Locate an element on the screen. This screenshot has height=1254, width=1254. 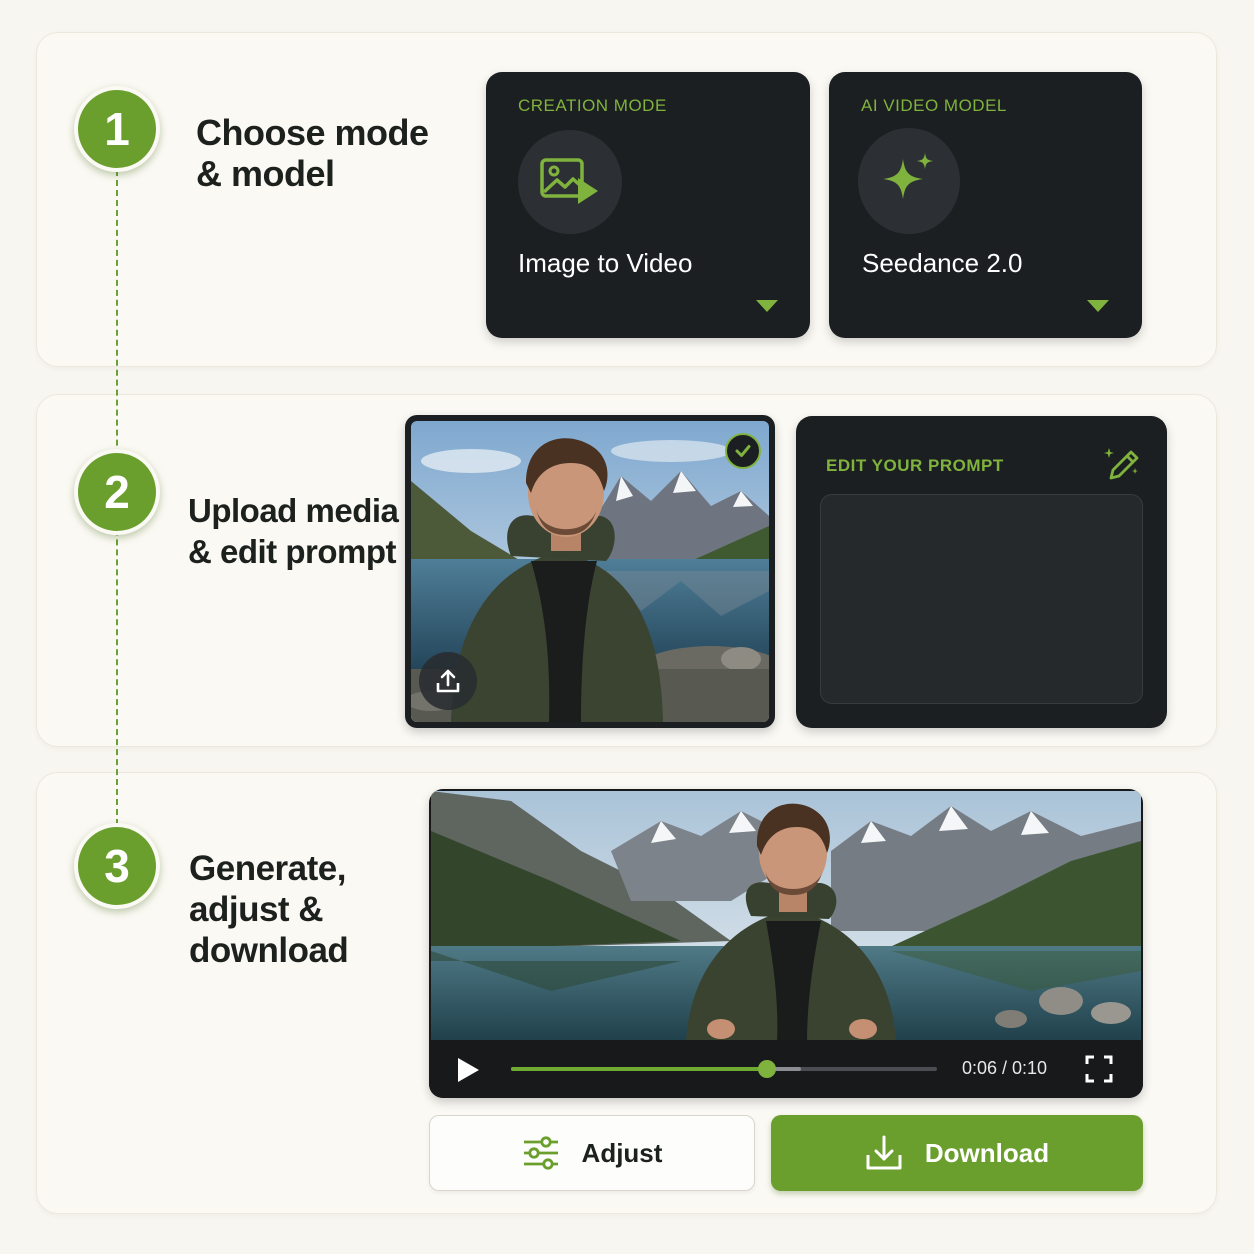
pencil-sparkle-icon is located at coordinates (1121, 464).